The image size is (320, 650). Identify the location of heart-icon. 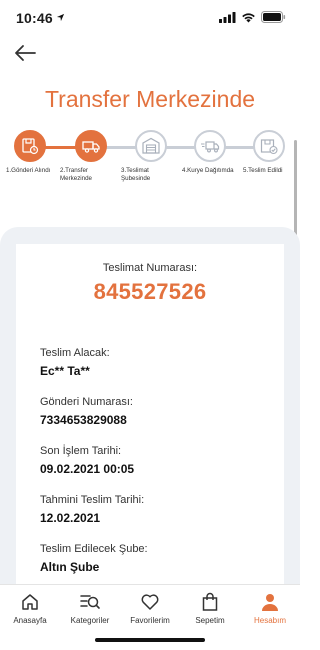
(150, 602).